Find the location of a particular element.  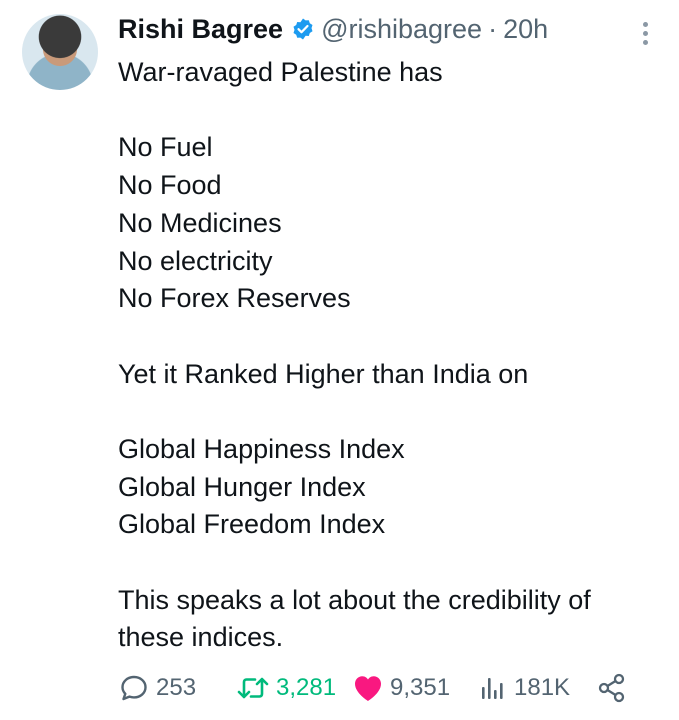

tweet-line: No Food is located at coordinates (170, 185).